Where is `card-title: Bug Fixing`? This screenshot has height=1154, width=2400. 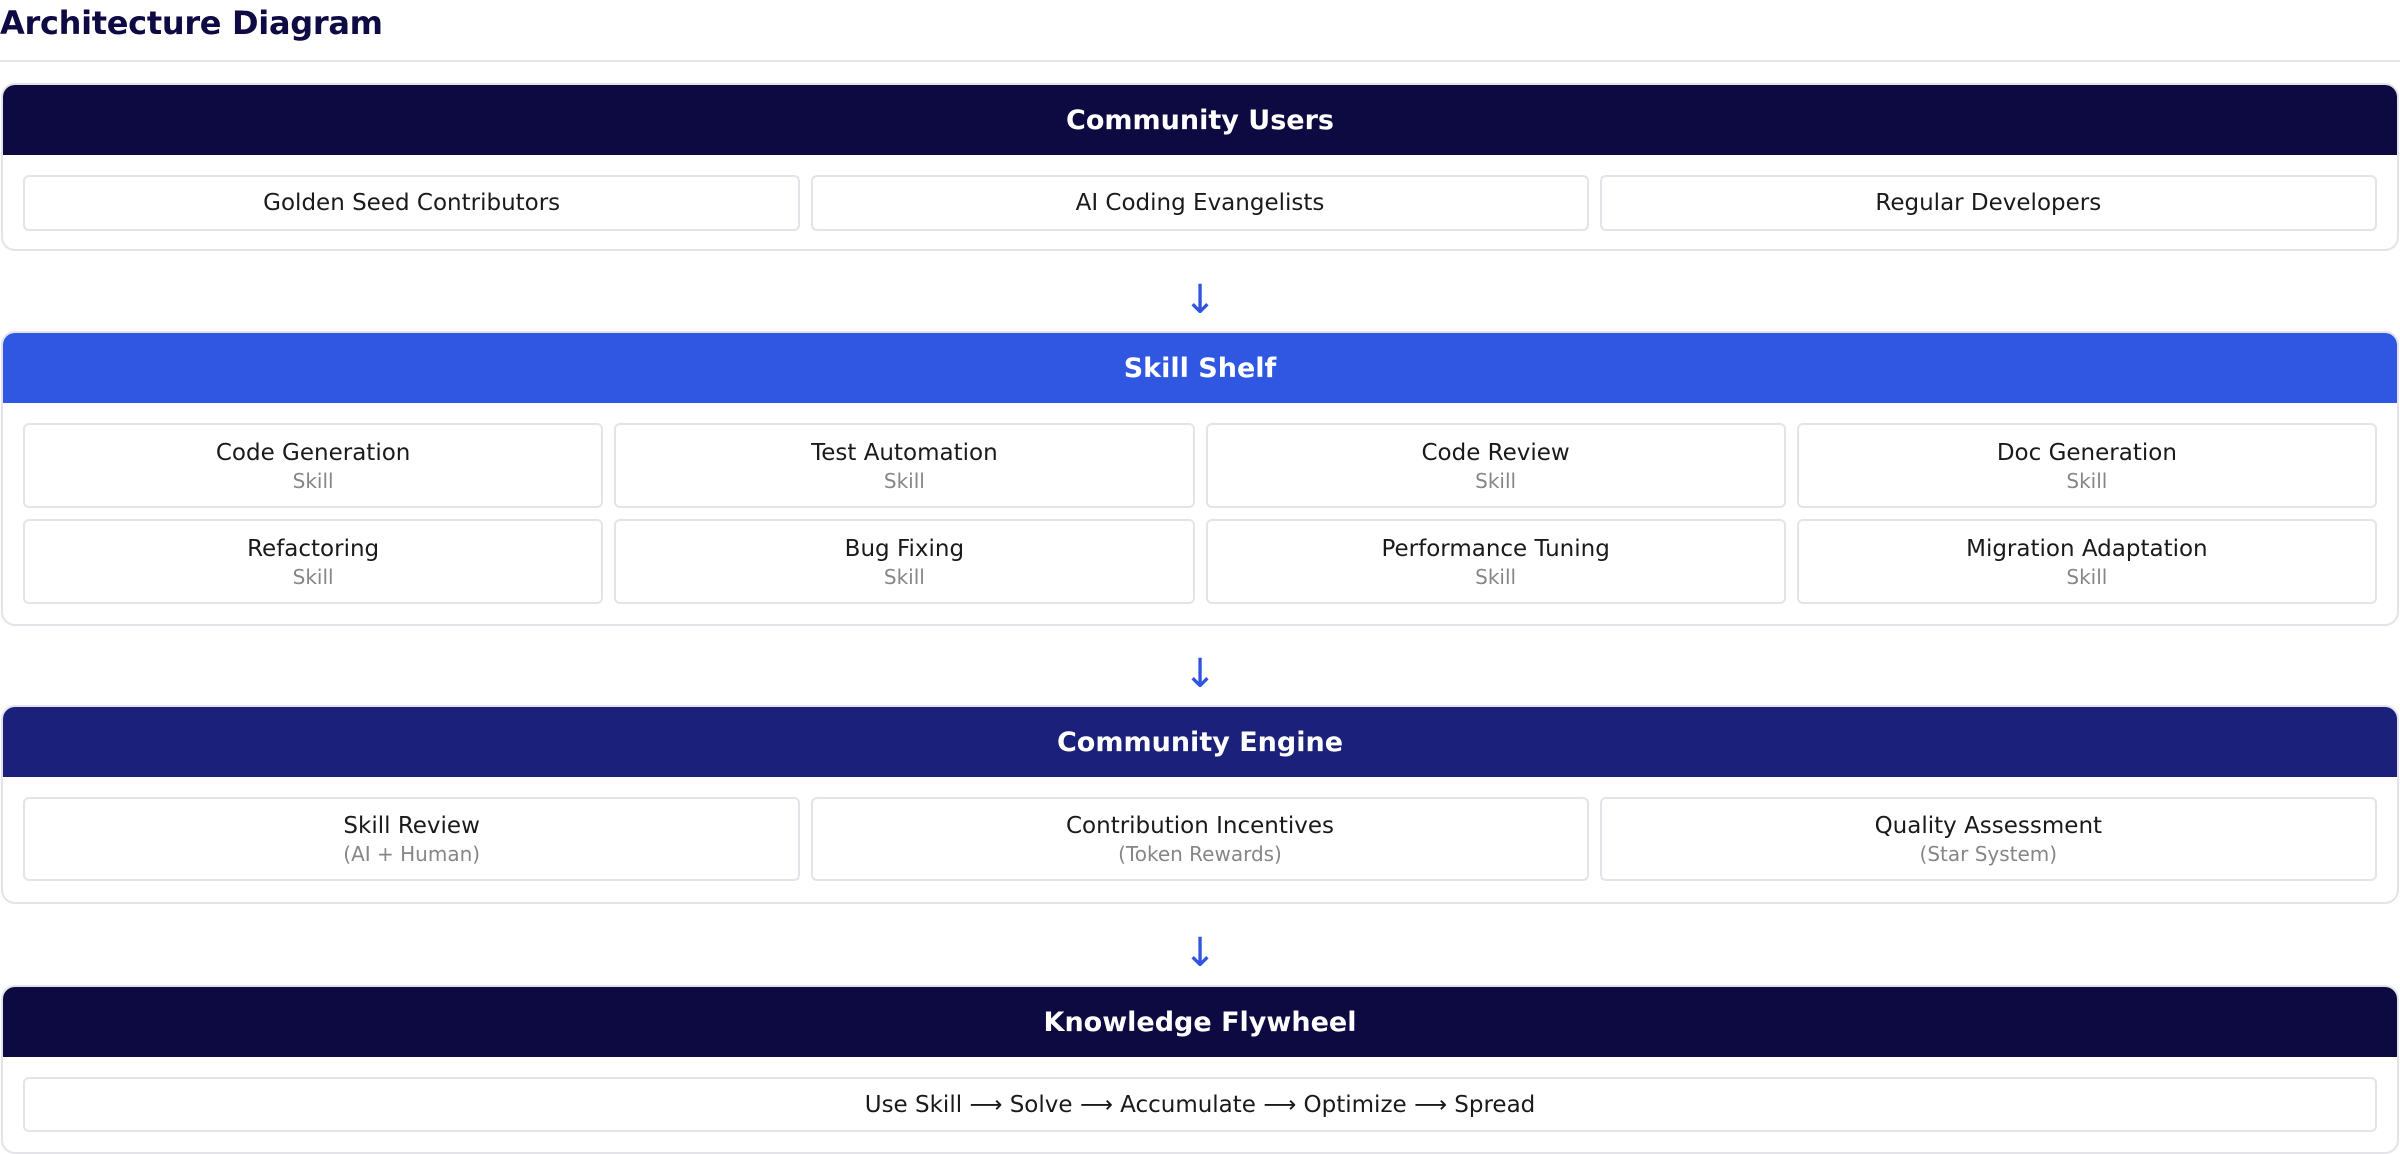 card-title: Bug Fixing is located at coordinates (904, 548).